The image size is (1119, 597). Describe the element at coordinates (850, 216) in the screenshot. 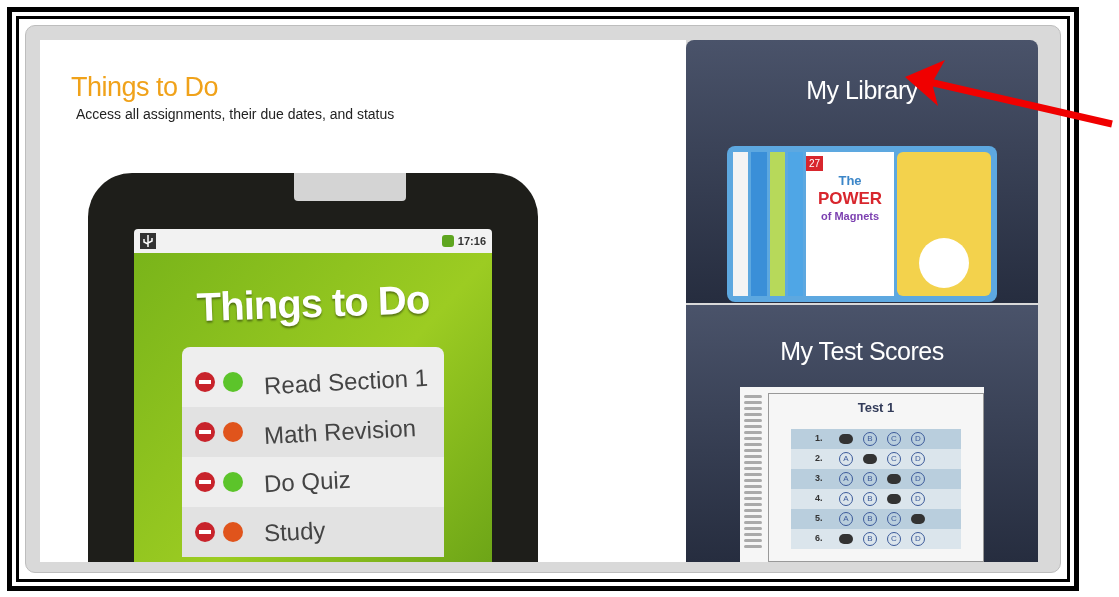

I see `book-title-line: of Magnets` at that location.